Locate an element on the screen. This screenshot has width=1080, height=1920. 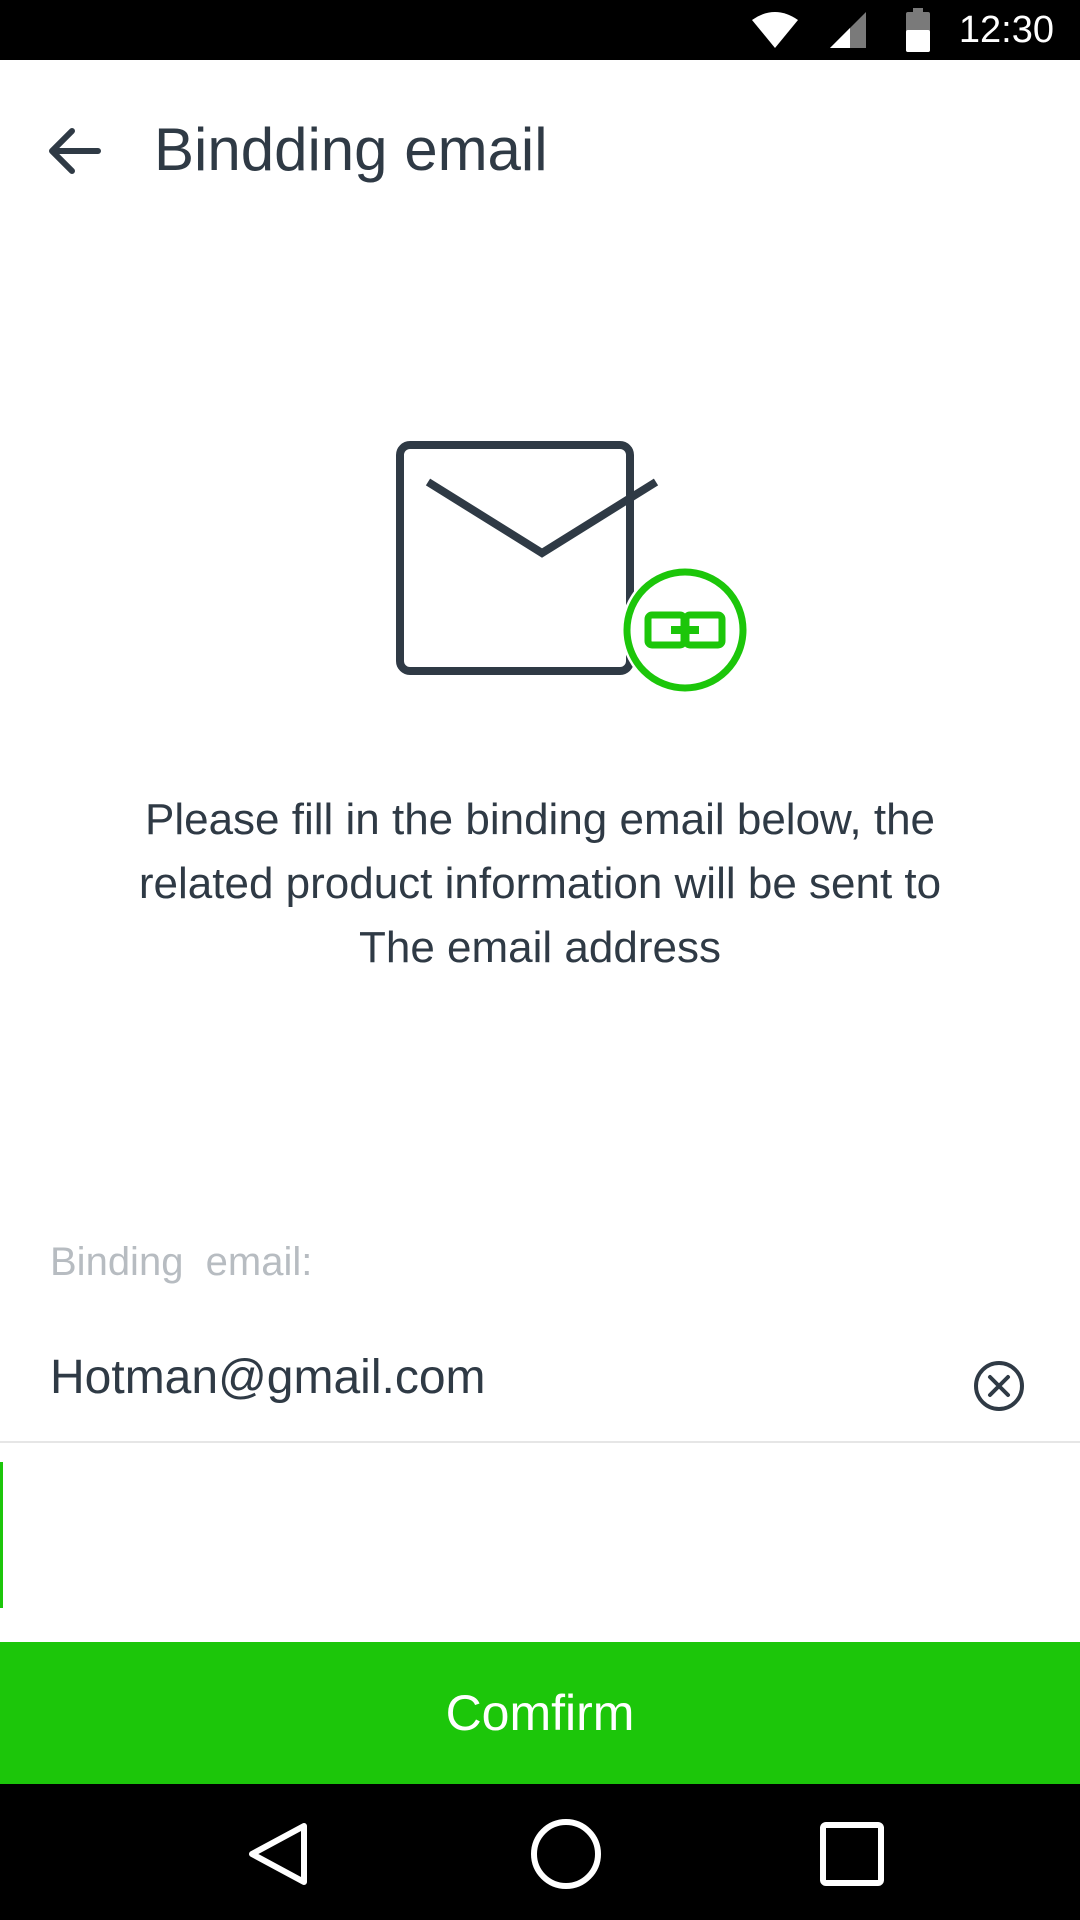
status-time: 12:30 is located at coordinates (1006, 30).